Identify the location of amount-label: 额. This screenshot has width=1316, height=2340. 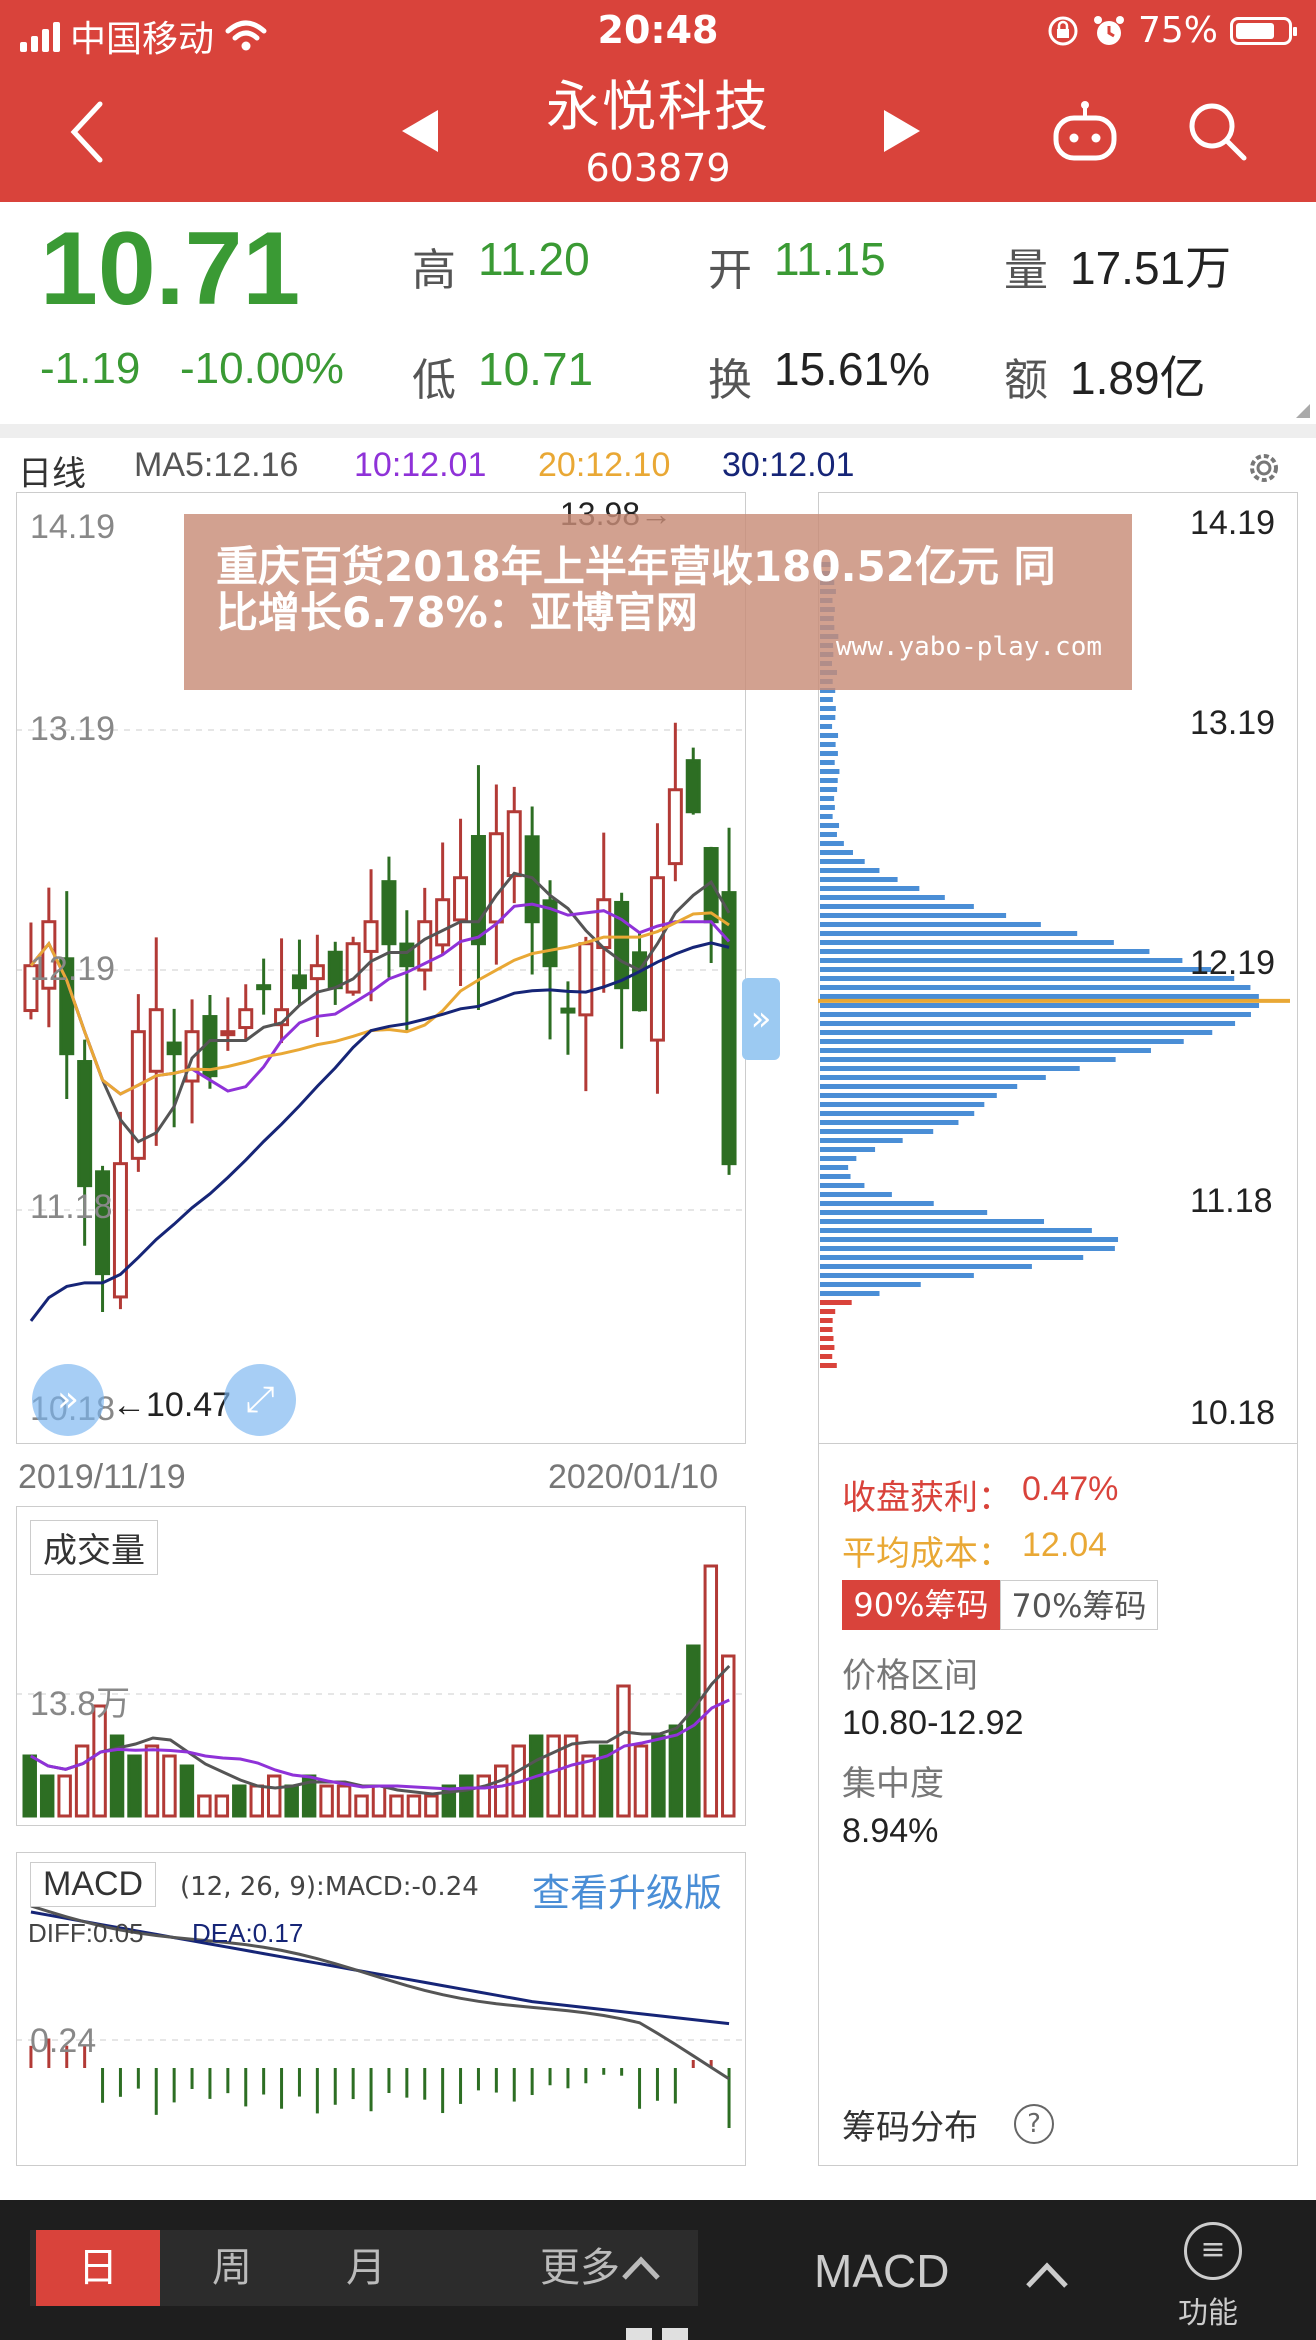
(1026, 380).